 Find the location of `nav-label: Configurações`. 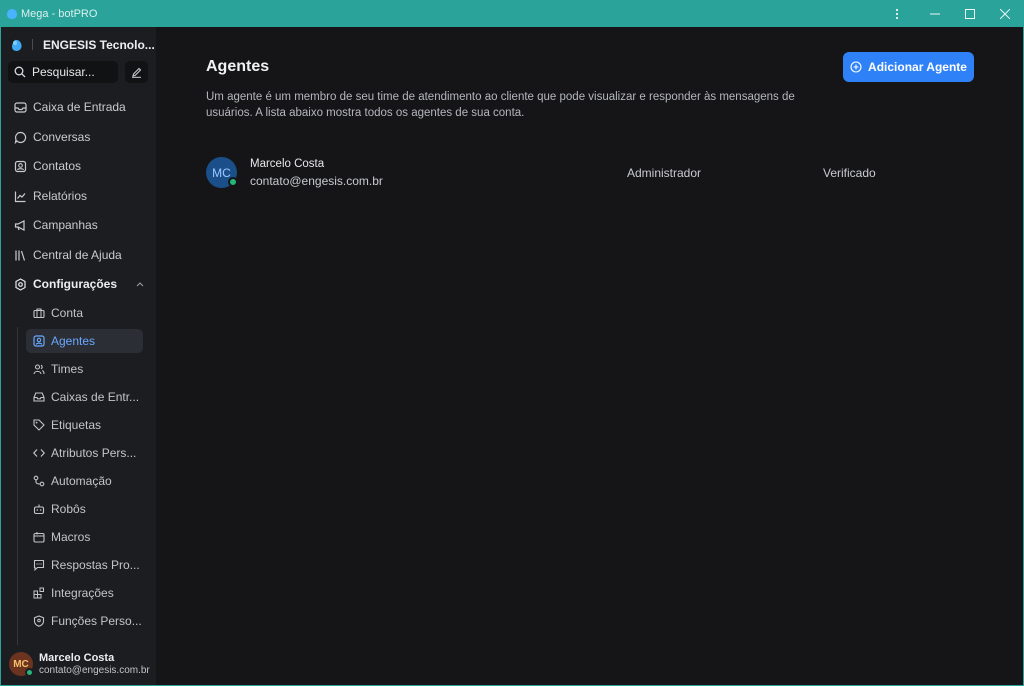

nav-label: Configurações is located at coordinates (75, 284).